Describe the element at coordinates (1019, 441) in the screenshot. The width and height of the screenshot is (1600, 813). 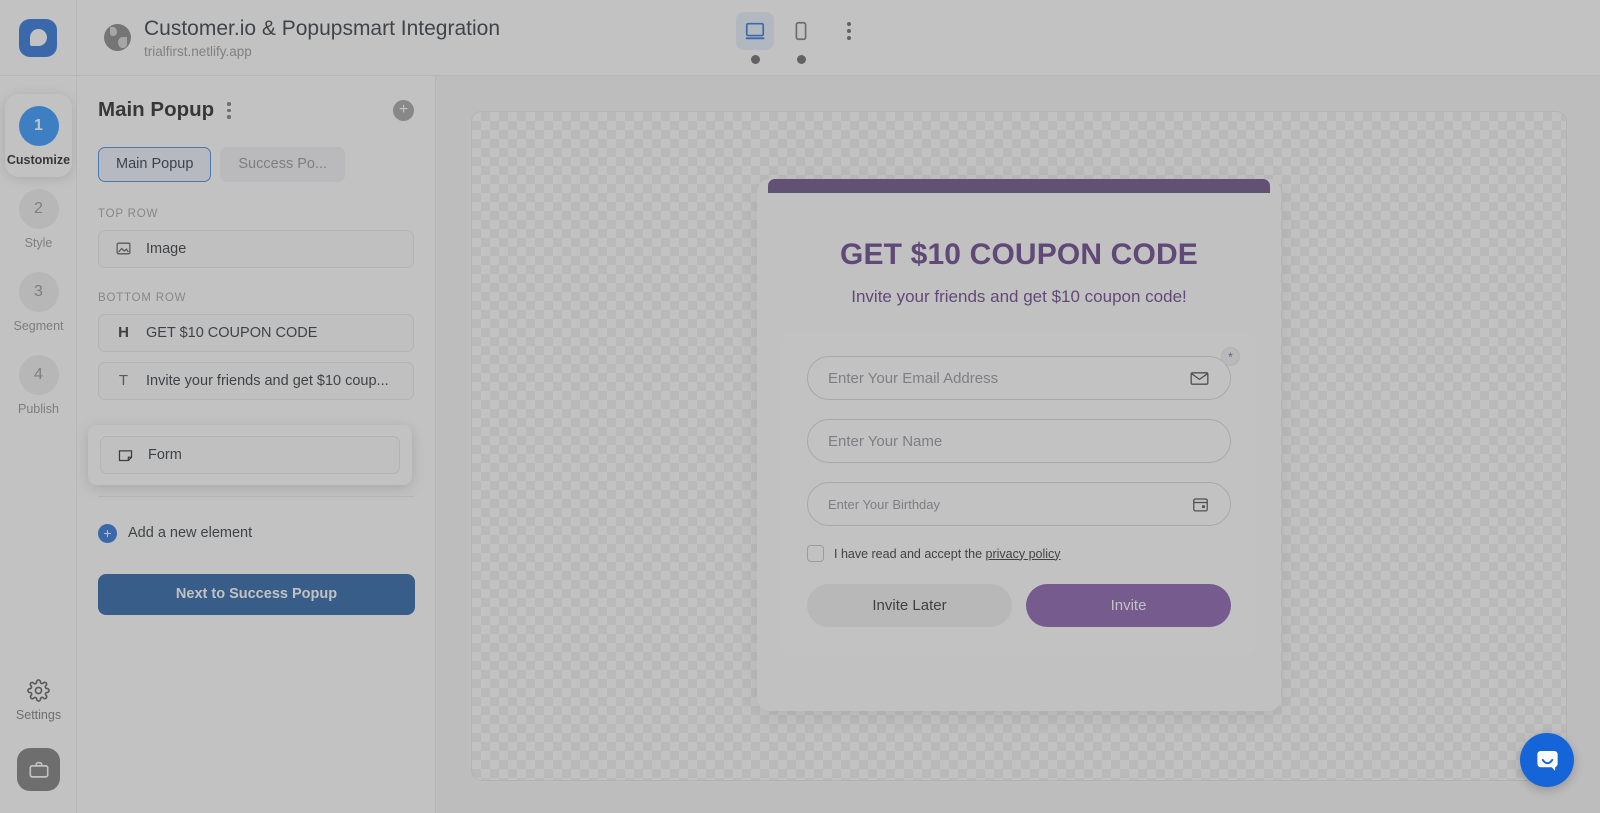
I see `name-field: Enter Your Name` at that location.